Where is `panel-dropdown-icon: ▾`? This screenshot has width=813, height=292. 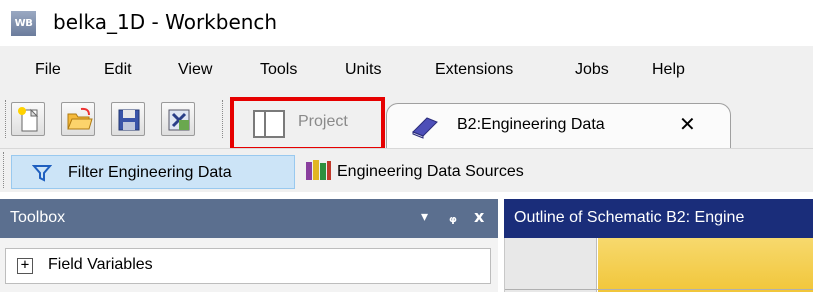 panel-dropdown-icon: ▾ is located at coordinates (424, 217).